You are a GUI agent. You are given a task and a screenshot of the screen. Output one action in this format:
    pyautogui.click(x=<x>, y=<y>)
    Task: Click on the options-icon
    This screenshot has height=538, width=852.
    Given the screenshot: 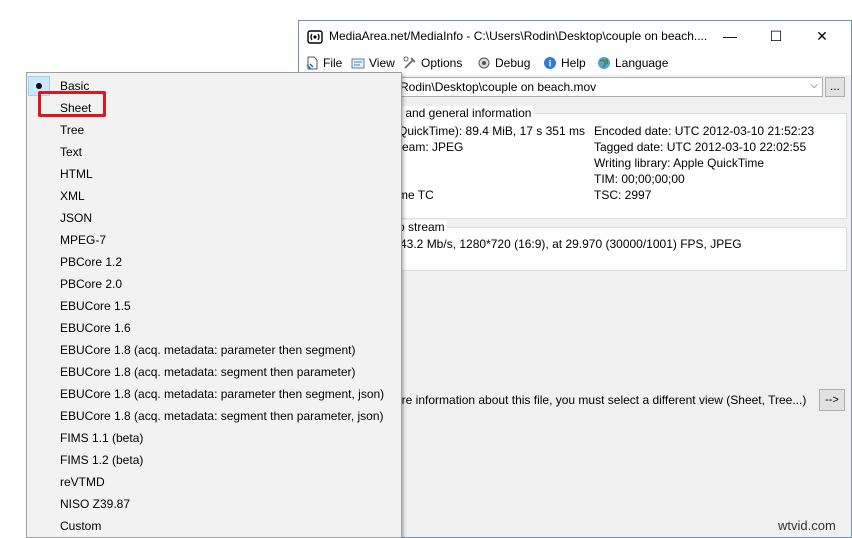 What is the action you would take?
    pyautogui.click(x=409, y=62)
    